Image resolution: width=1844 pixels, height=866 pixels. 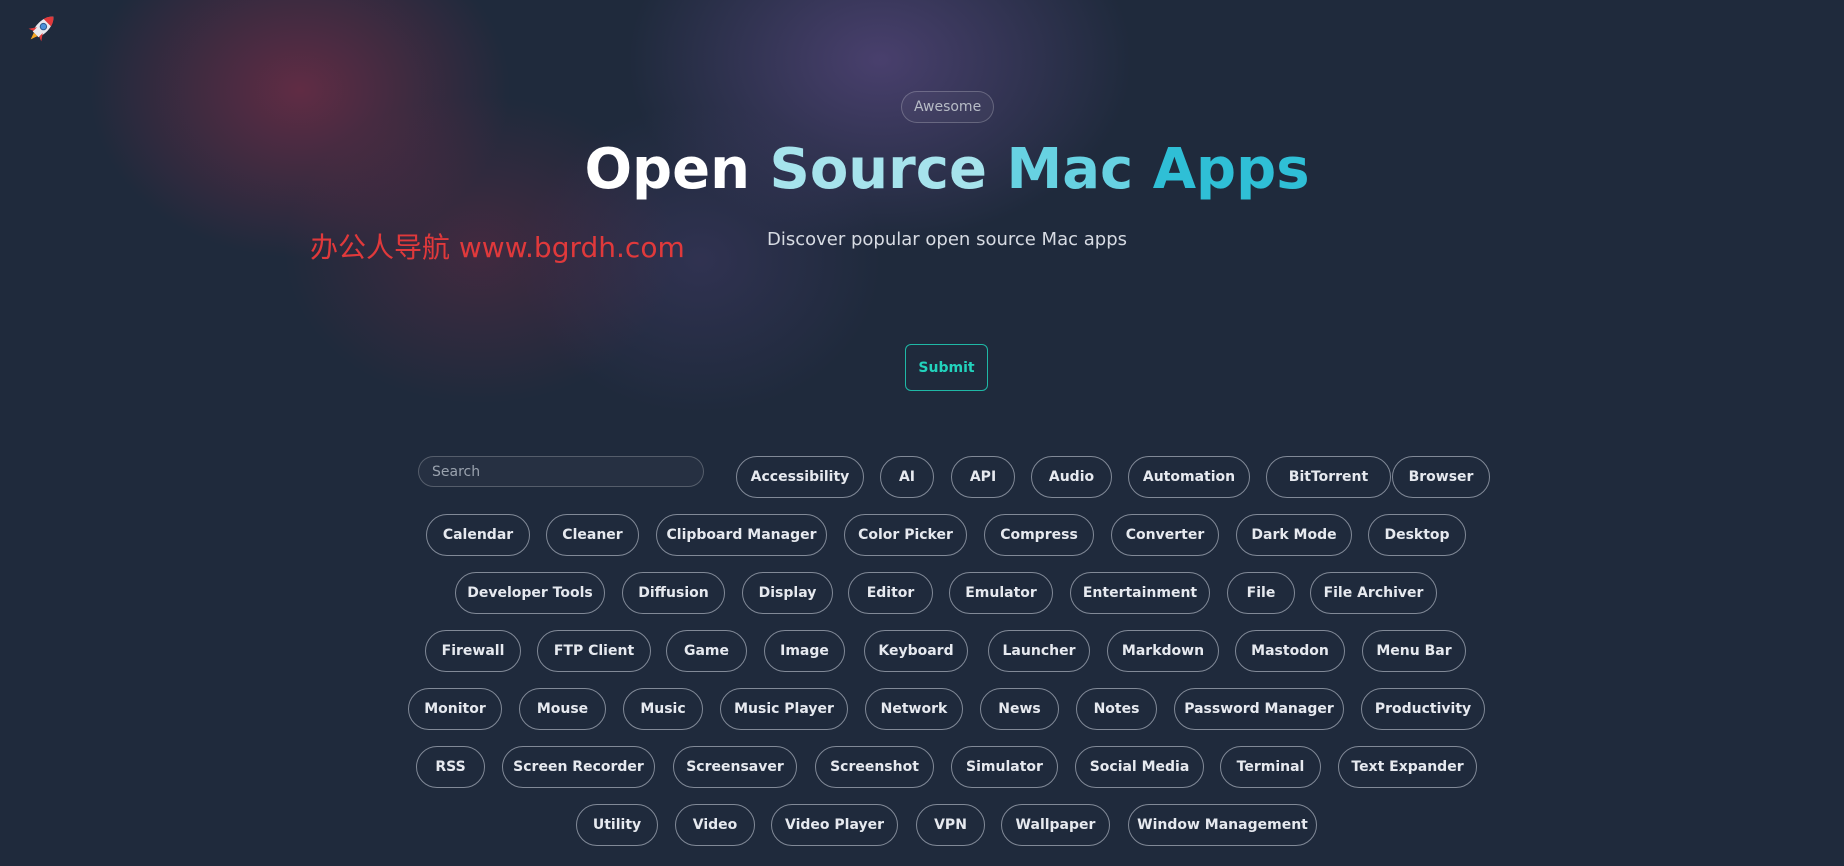 What do you see at coordinates (1055, 825) in the screenshot?
I see `category-tag: Wallpaper` at bounding box center [1055, 825].